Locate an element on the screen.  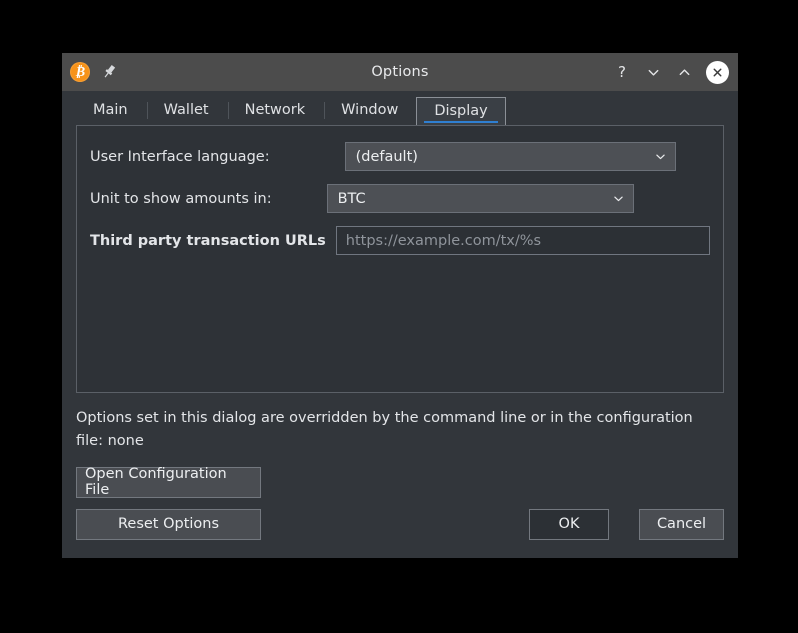
tab-display: Display is located at coordinates (461, 111).